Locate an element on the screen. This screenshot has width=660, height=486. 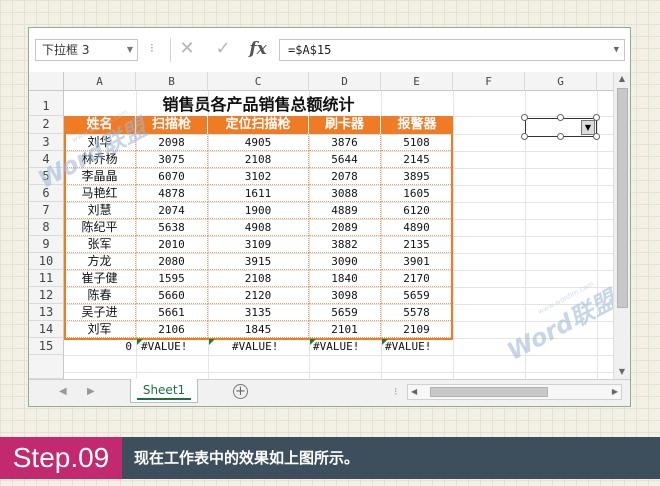
scroll-left-icon: ◀ is located at coordinates (414, 392).